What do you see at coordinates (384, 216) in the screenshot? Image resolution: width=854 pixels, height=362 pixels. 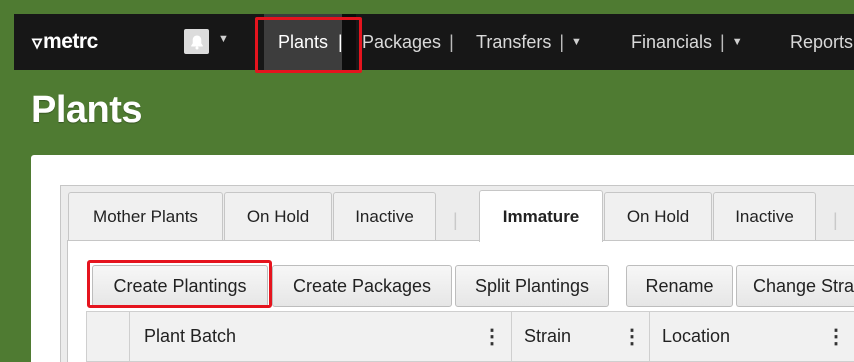 I see `tab-mother-inactive: Inactive` at bounding box center [384, 216].